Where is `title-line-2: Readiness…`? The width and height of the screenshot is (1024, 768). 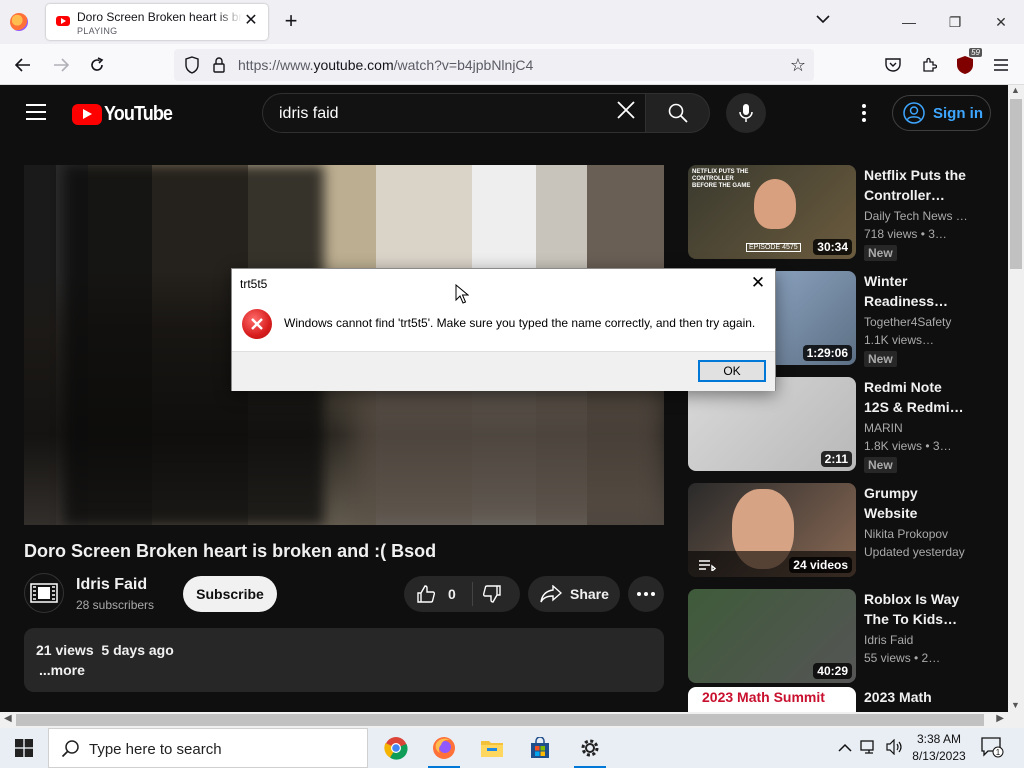 title-line-2: Readiness… is located at coordinates (906, 301).